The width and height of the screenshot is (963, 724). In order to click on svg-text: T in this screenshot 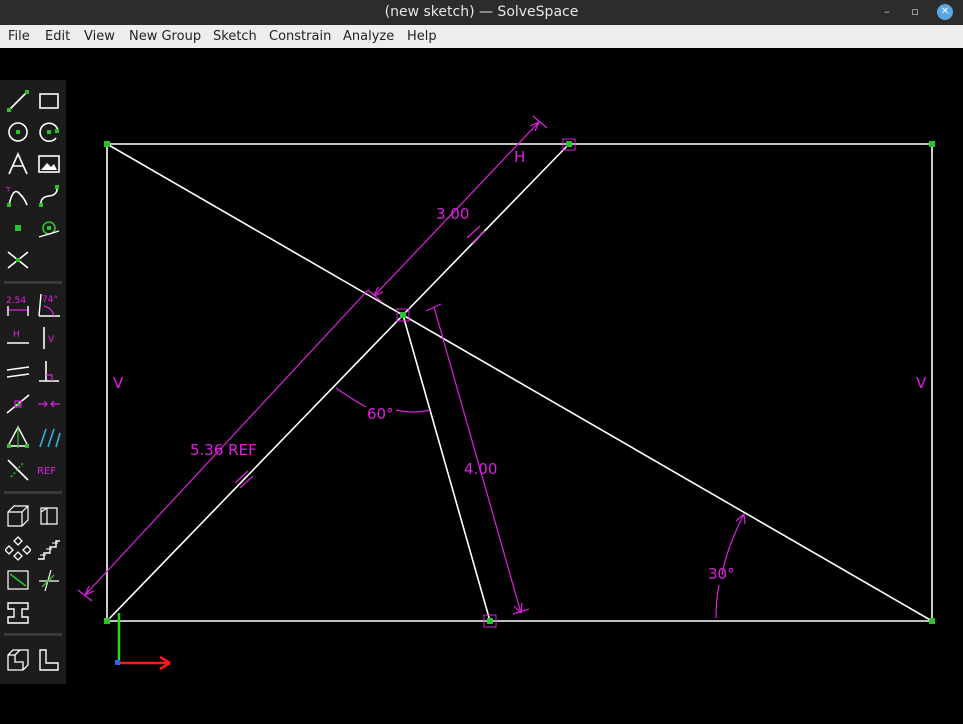, I will do `click(8, 190)`.